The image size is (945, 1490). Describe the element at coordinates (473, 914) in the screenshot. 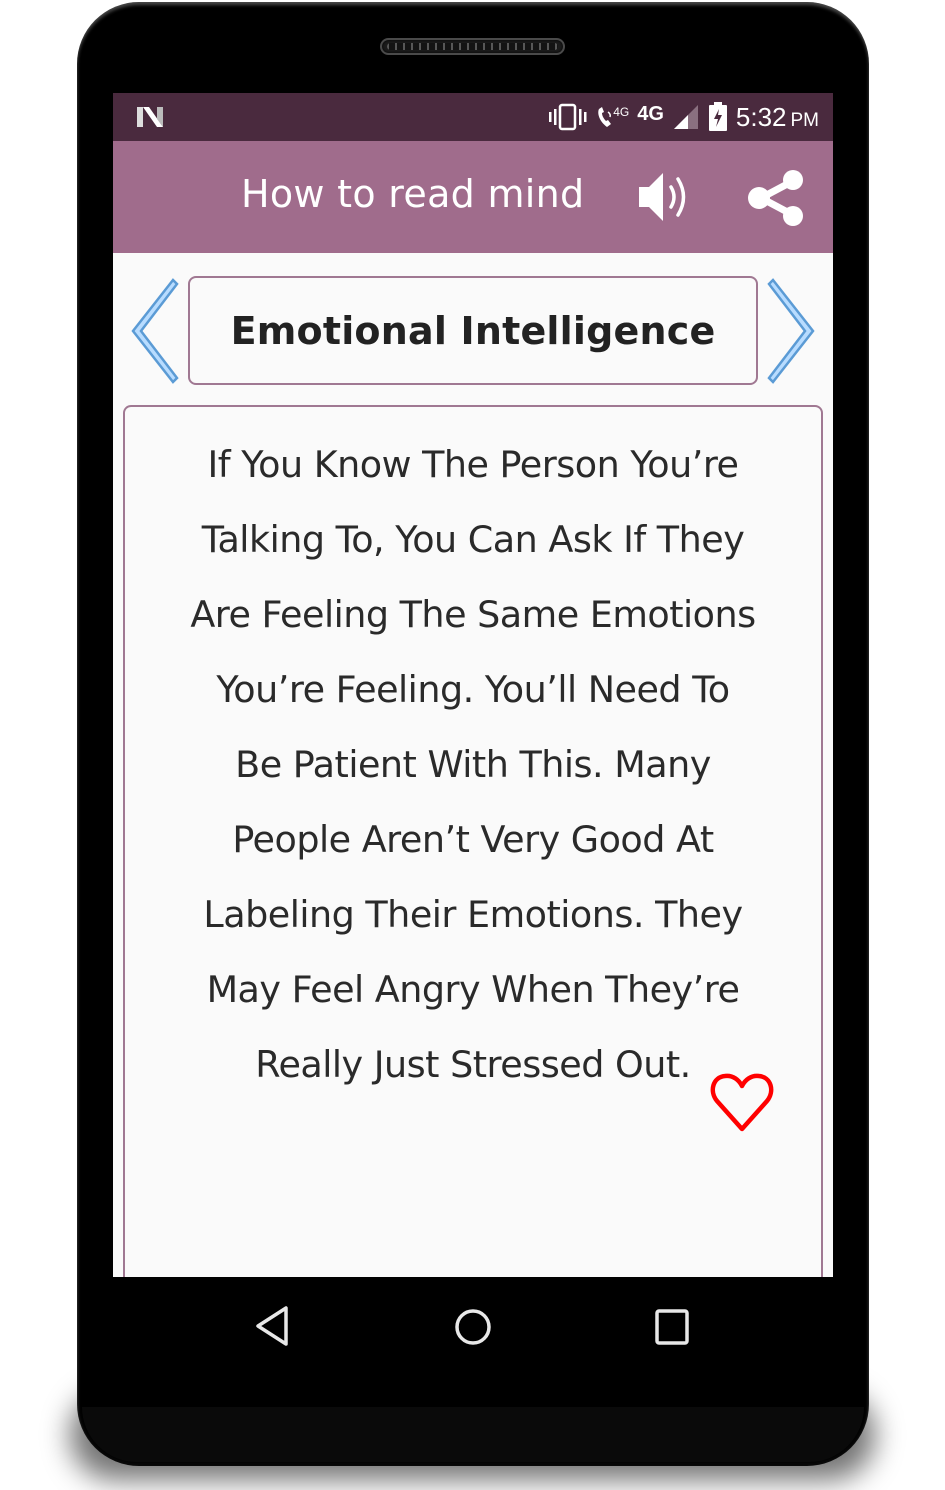

I see `content-line: Labeling Their Emotions. They` at that location.